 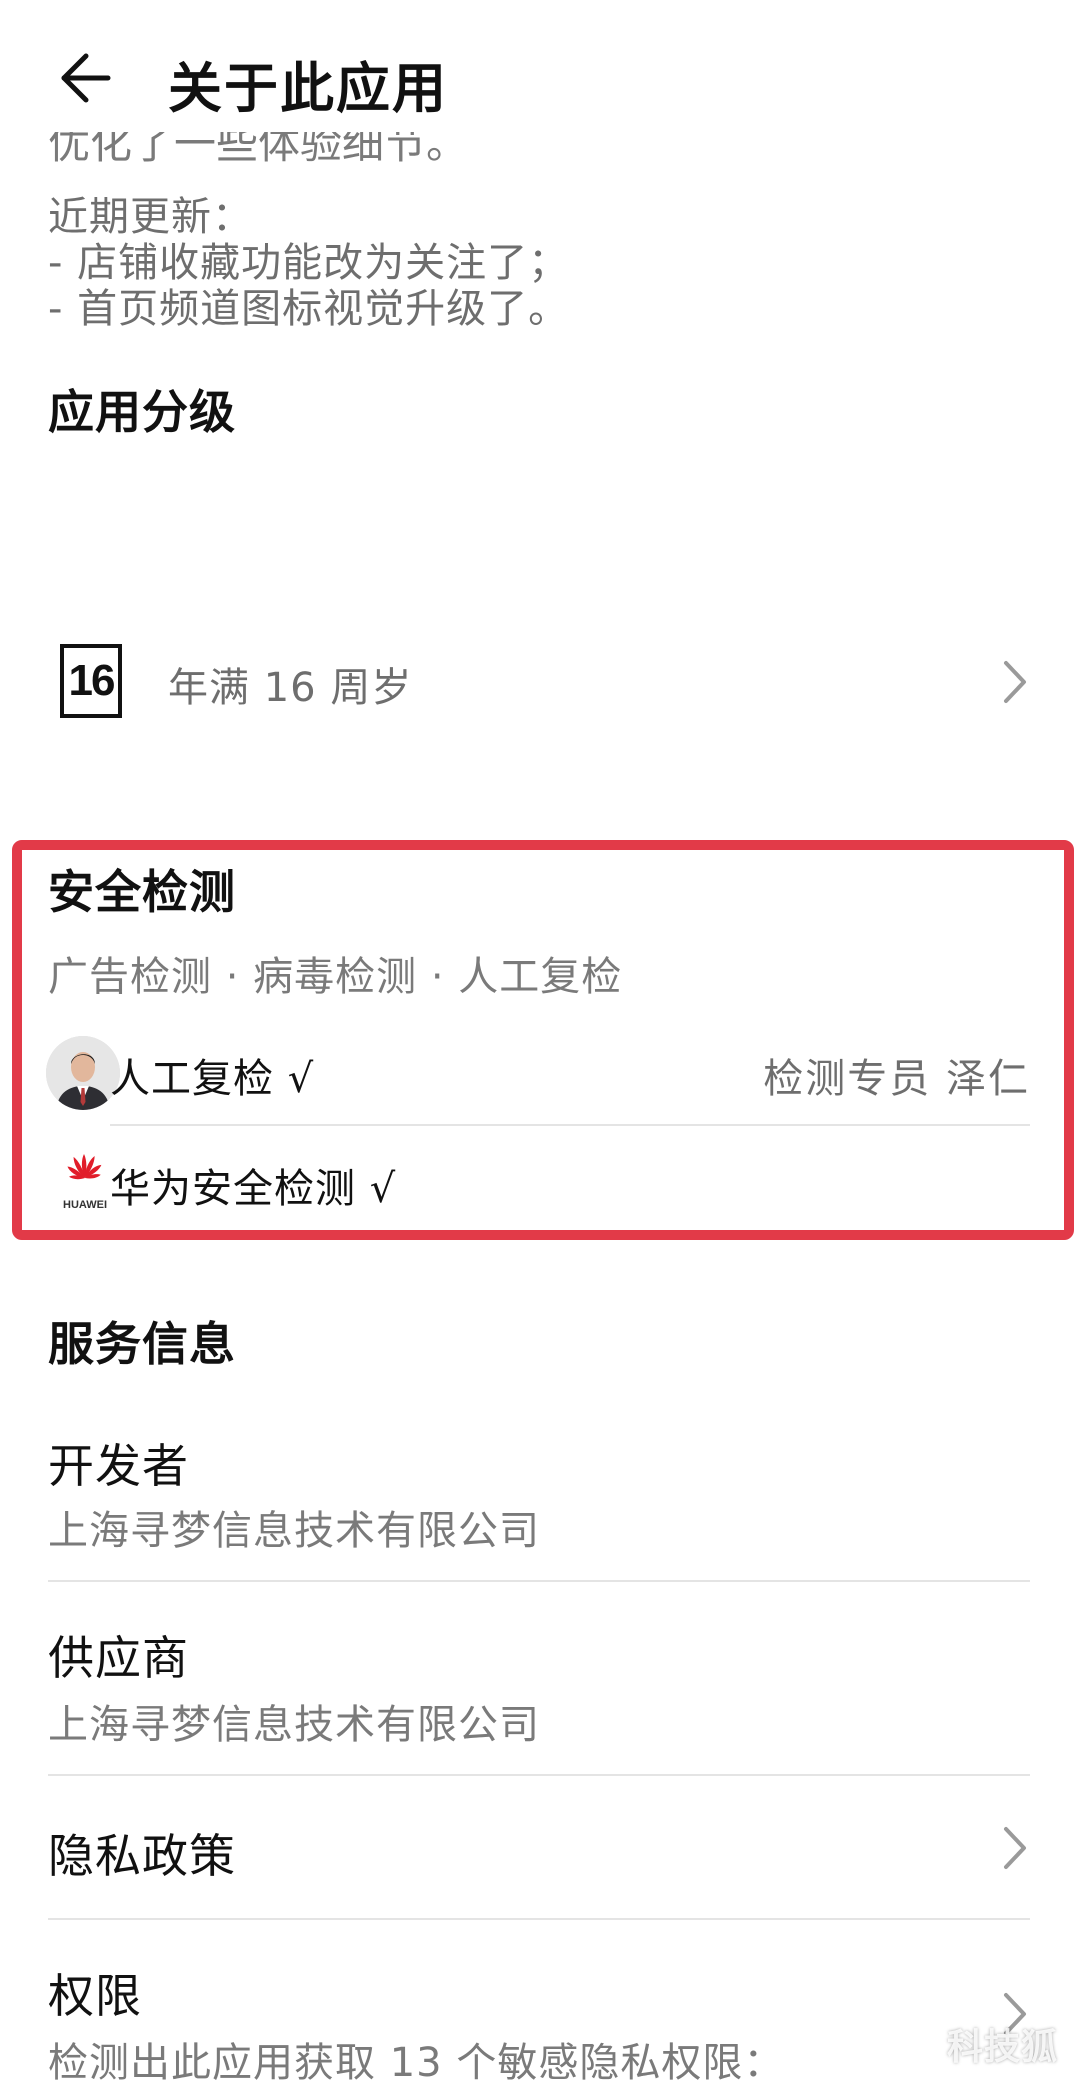 I want to click on permissions-title: 权限, so click(x=95, y=1996).